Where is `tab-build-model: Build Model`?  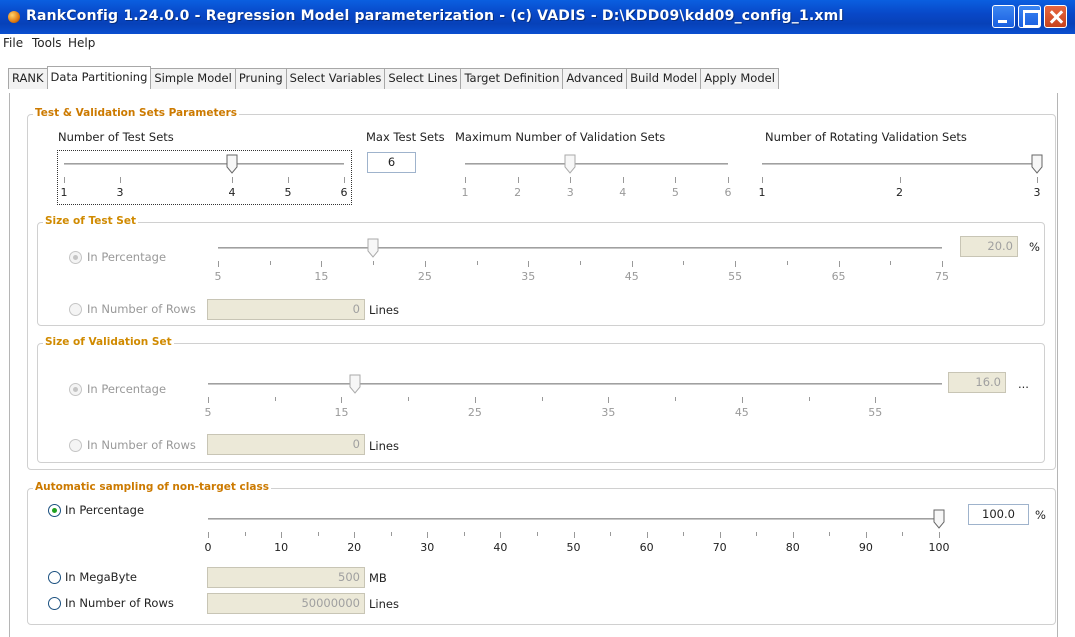
tab-build-model: Build Model is located at coordinates (664, 78).